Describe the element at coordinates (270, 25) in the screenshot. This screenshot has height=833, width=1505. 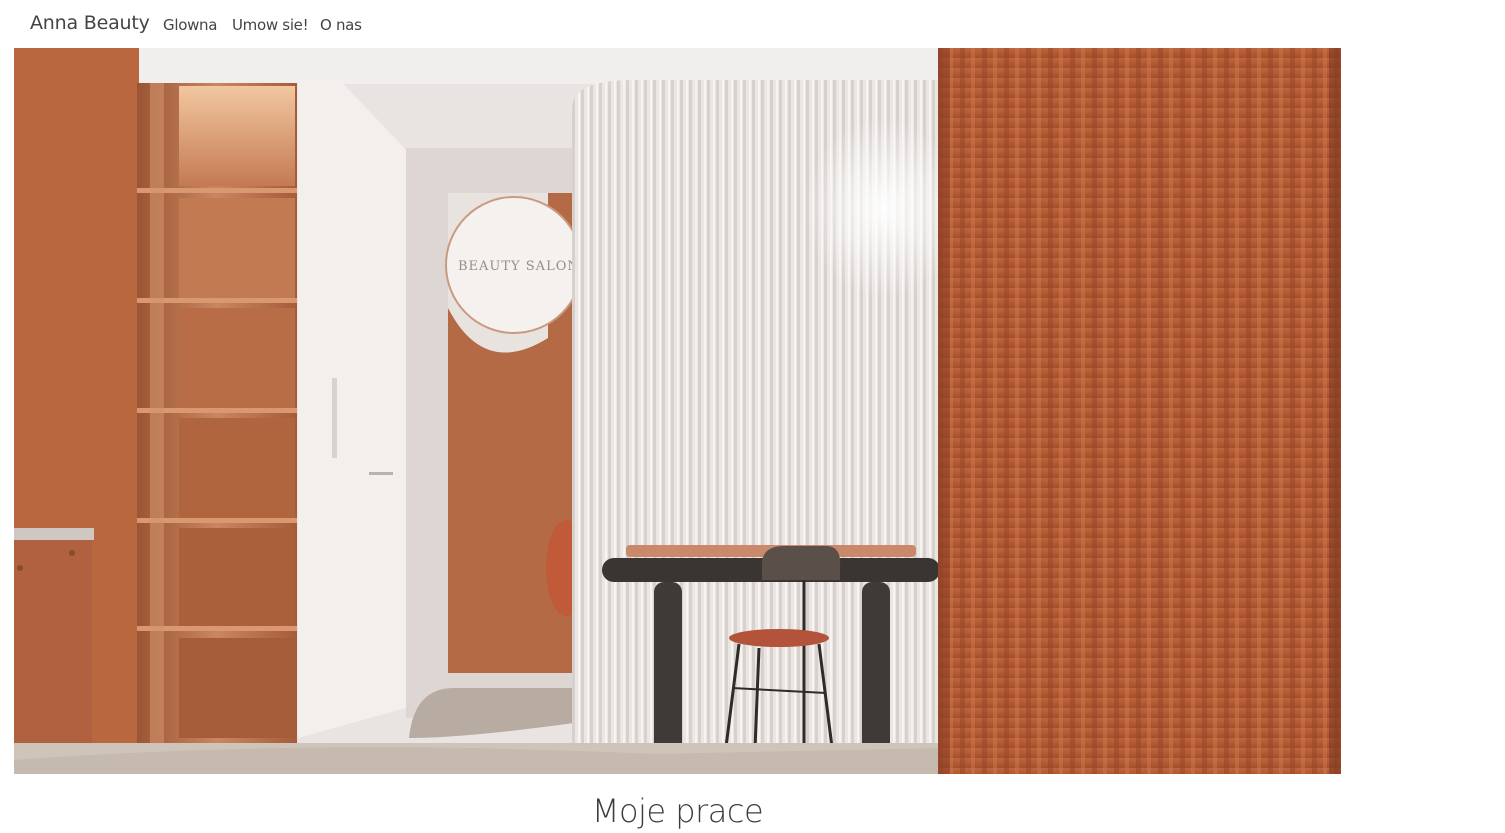
I see `nav-link-umow-sie: Umow sie!` at that location.